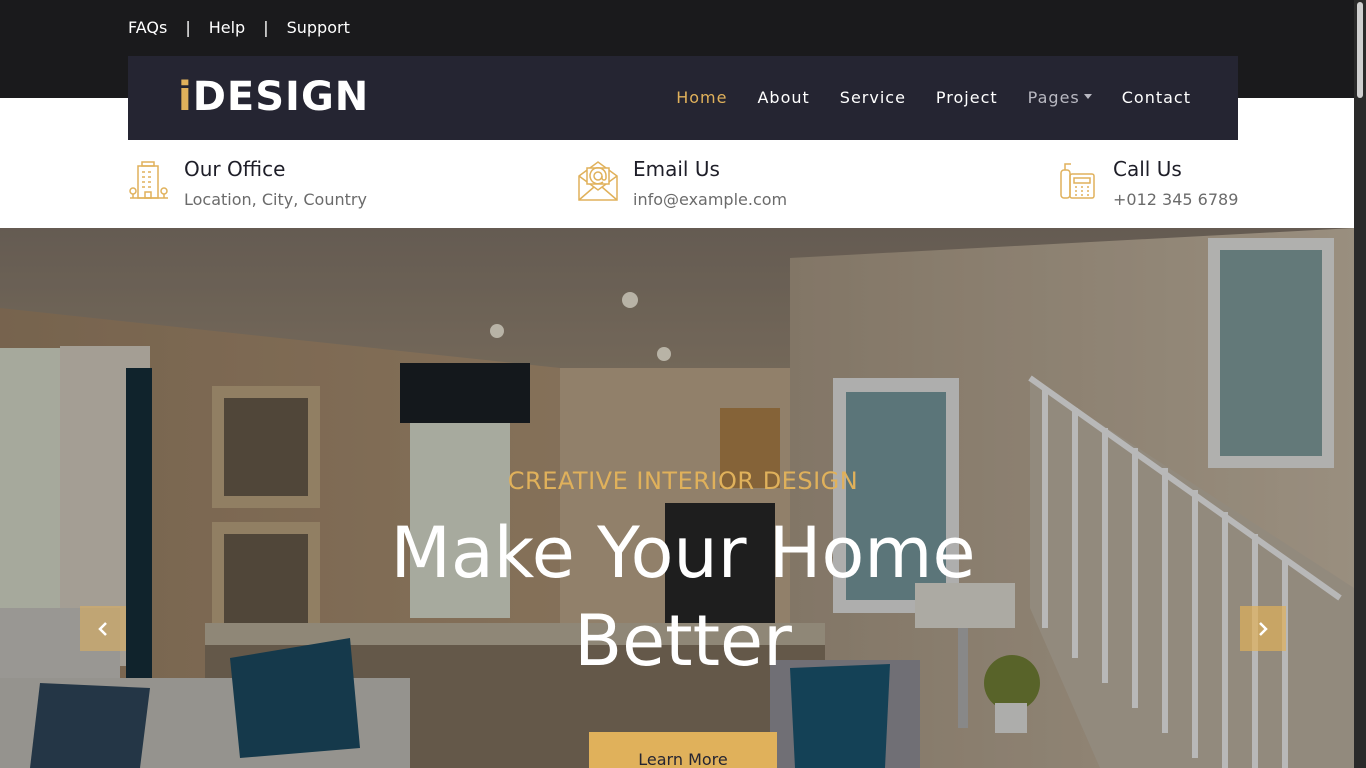 The height and width of the screenshot is (768, 1366). Describe the element at coordinates (275, 199) in the screenshot. I see `office-text: Location, City, Country` at that location.